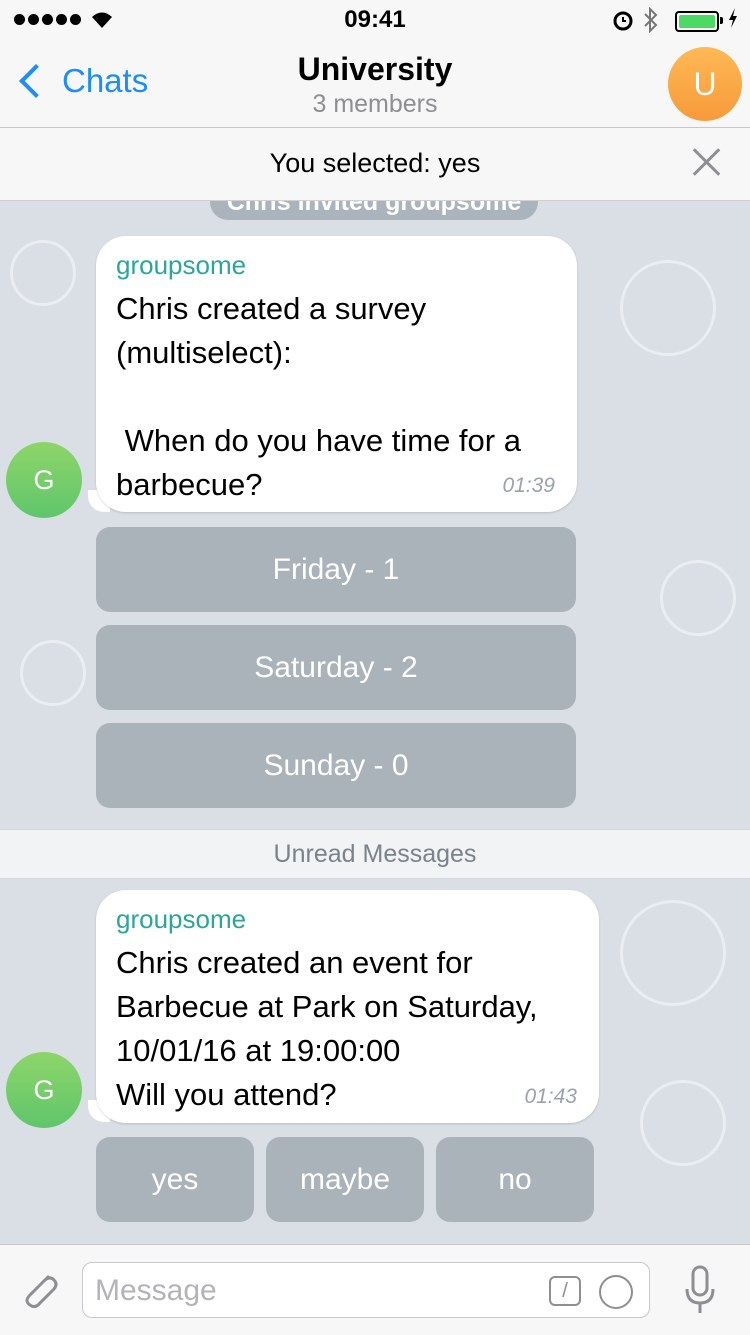  I want to click on message-input-bar: /, so click(375, 1289).